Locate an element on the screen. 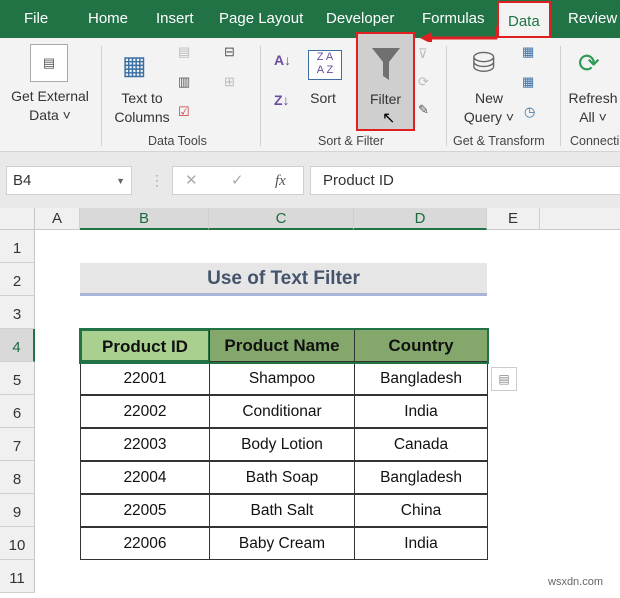  label: Sort is located at coordinates (323, 98).